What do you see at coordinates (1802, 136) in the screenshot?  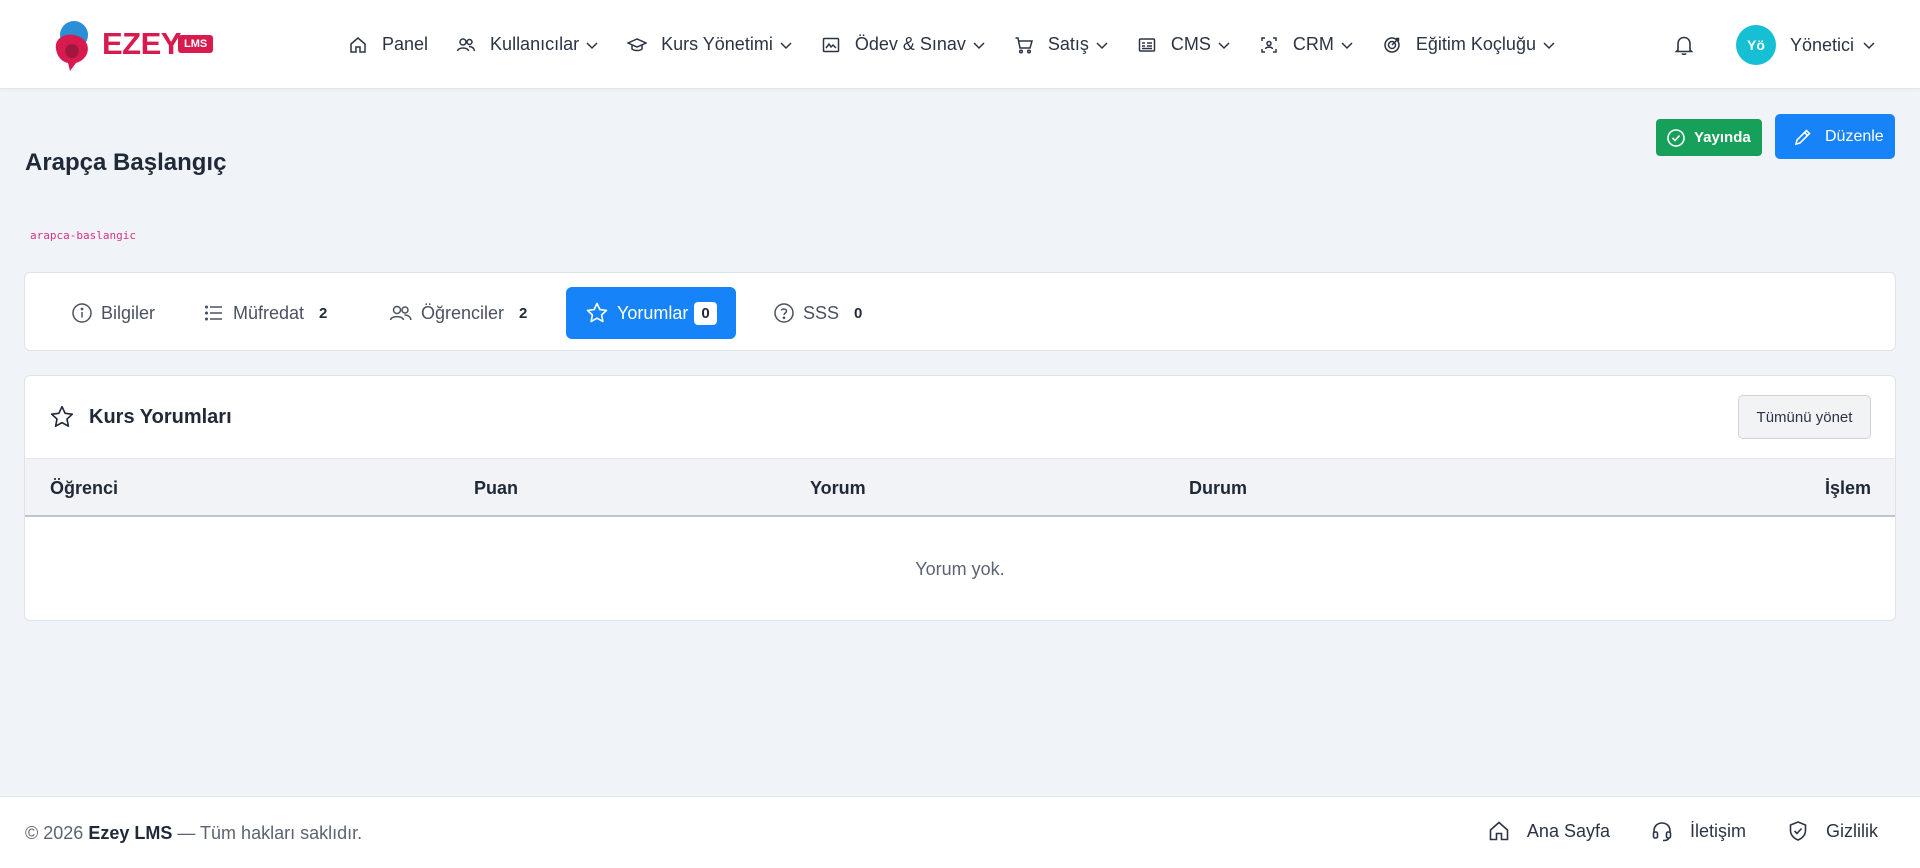 I see `pencil-icon` at bounding box center [1802, 136].